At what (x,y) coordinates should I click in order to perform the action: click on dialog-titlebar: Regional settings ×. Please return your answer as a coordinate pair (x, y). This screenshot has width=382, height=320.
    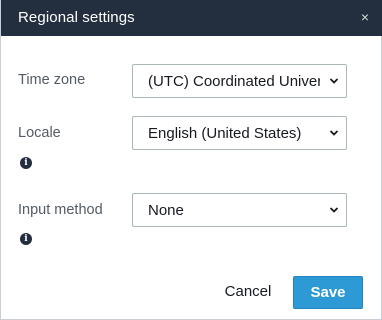
    Looking at the image, I should click on (191, 18).